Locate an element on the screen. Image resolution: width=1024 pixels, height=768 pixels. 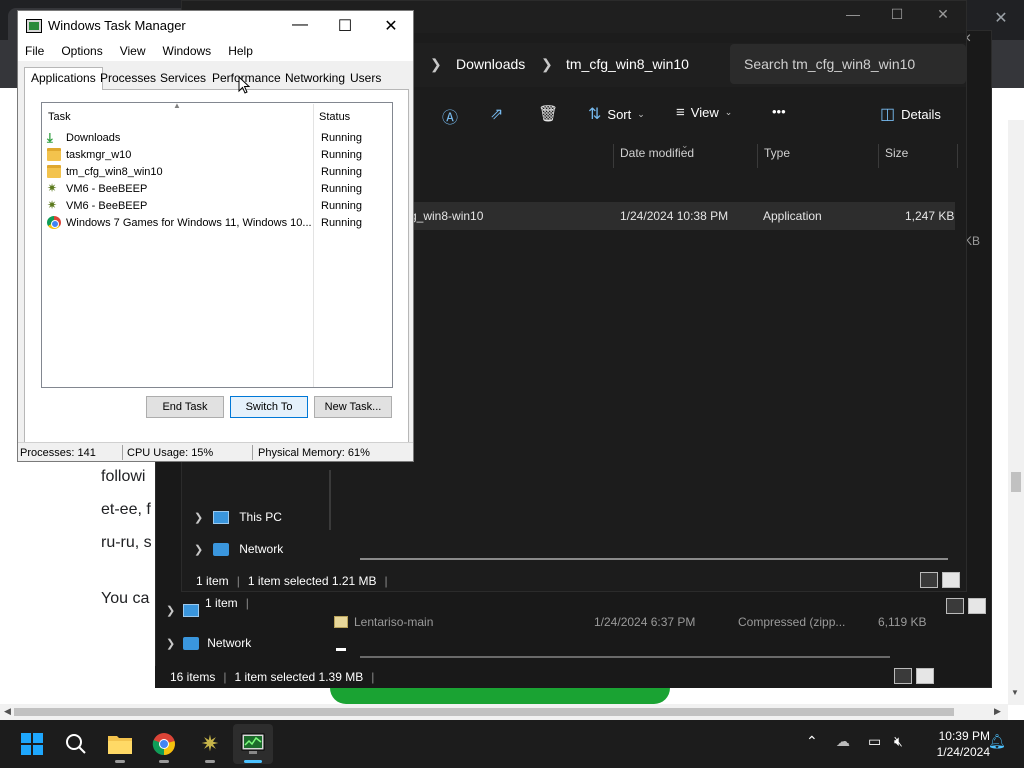
share-button: ⇗ is located at coordinates (496, 114).